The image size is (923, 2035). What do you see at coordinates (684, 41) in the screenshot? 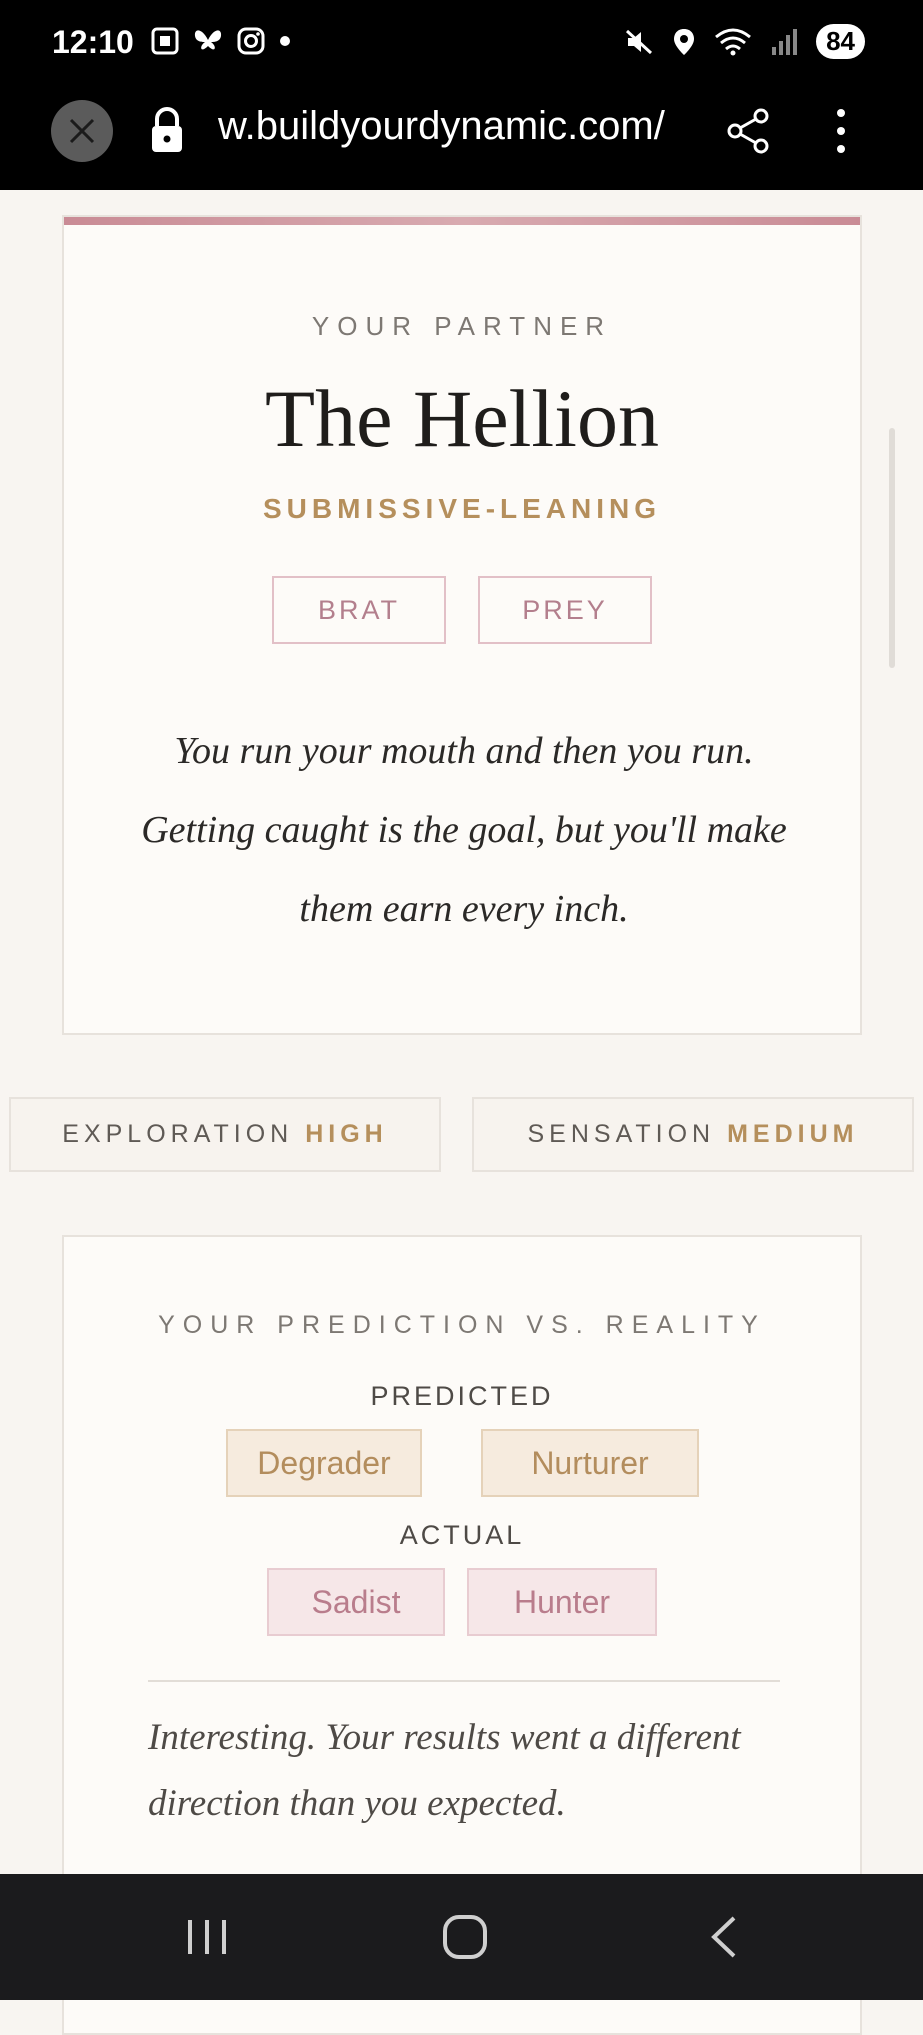
I see `location-icon` at bounding box center [684, 41].